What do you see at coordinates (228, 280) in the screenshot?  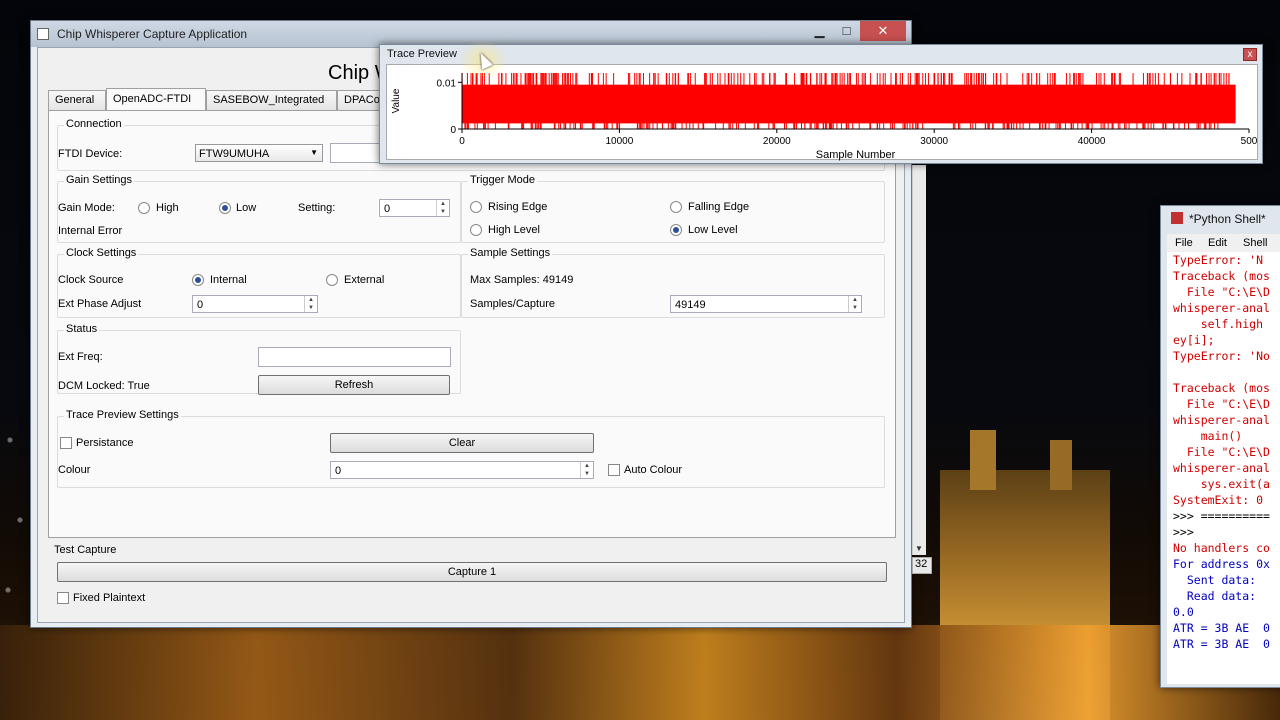 I see `clock-internal-label: Internal` at bounding box center [228, 280].